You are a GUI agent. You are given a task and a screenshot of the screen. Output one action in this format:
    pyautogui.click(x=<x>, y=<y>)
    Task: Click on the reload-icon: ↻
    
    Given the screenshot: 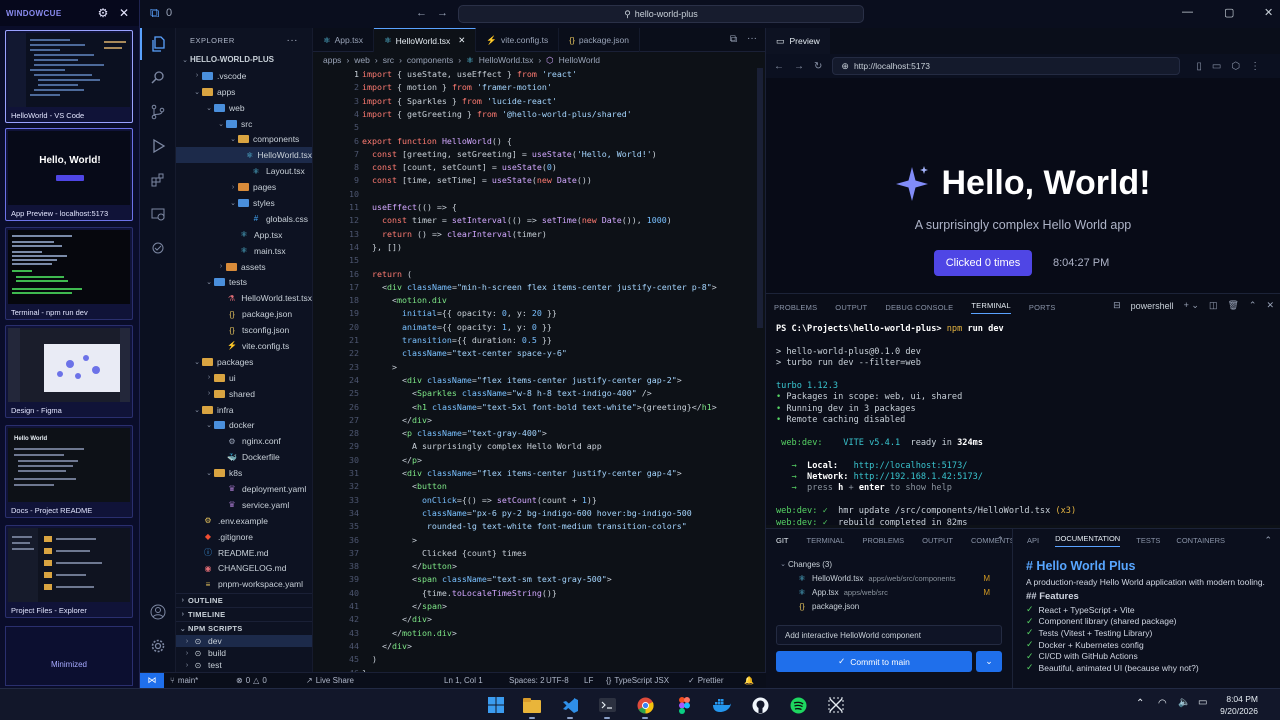 What is the action you would take?
    pyautogui.click(x=818, y=66)
    